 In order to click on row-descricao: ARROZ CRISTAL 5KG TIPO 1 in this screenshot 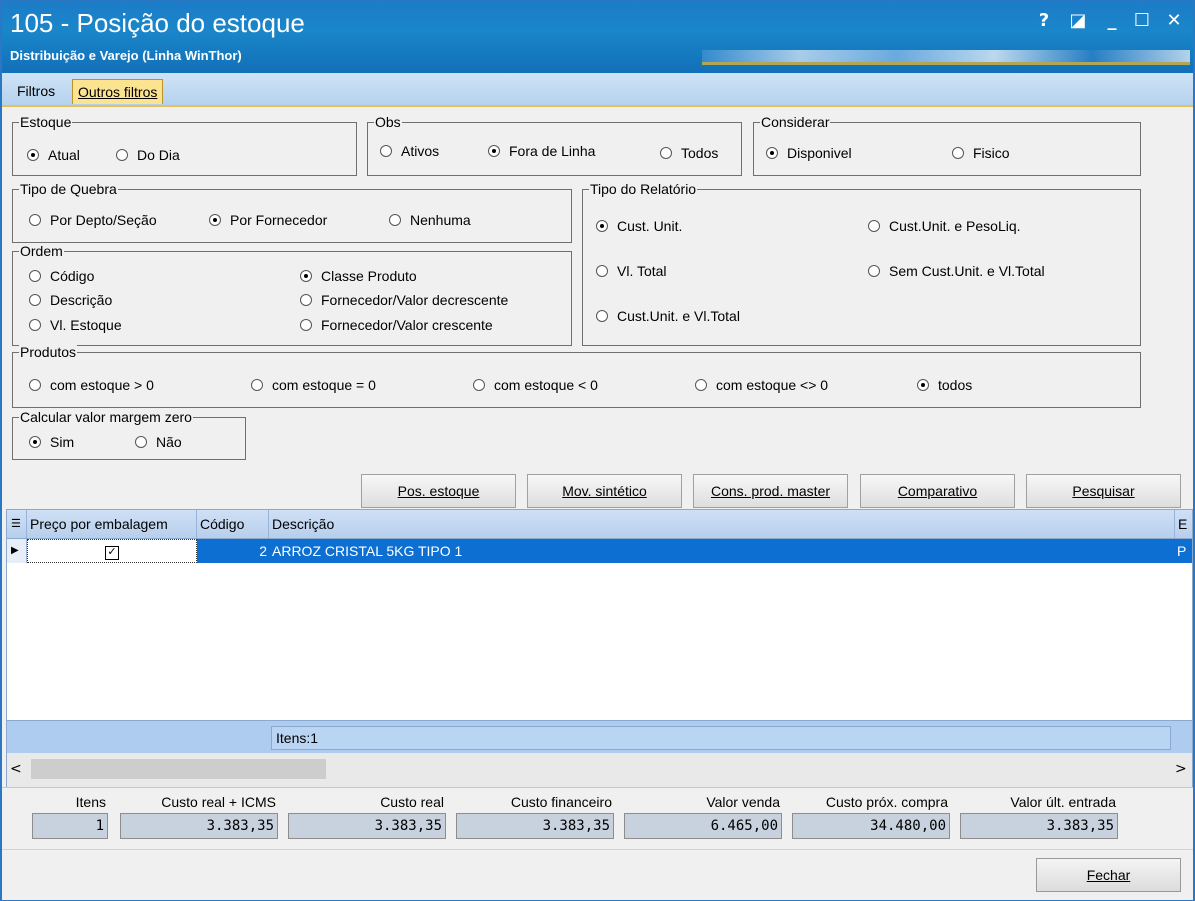, I will do `click(722, 551)`.